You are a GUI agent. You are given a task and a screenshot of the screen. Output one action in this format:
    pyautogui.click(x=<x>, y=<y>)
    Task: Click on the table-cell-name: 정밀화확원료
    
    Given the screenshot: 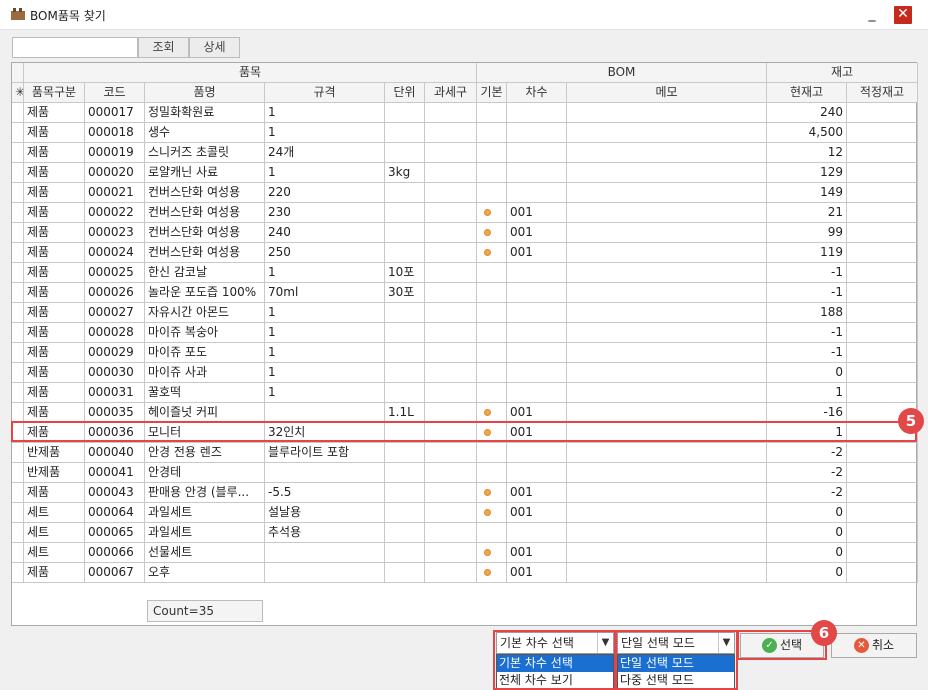 What is the action you would take?
    pyautogui.click(x=205, y=113)
    